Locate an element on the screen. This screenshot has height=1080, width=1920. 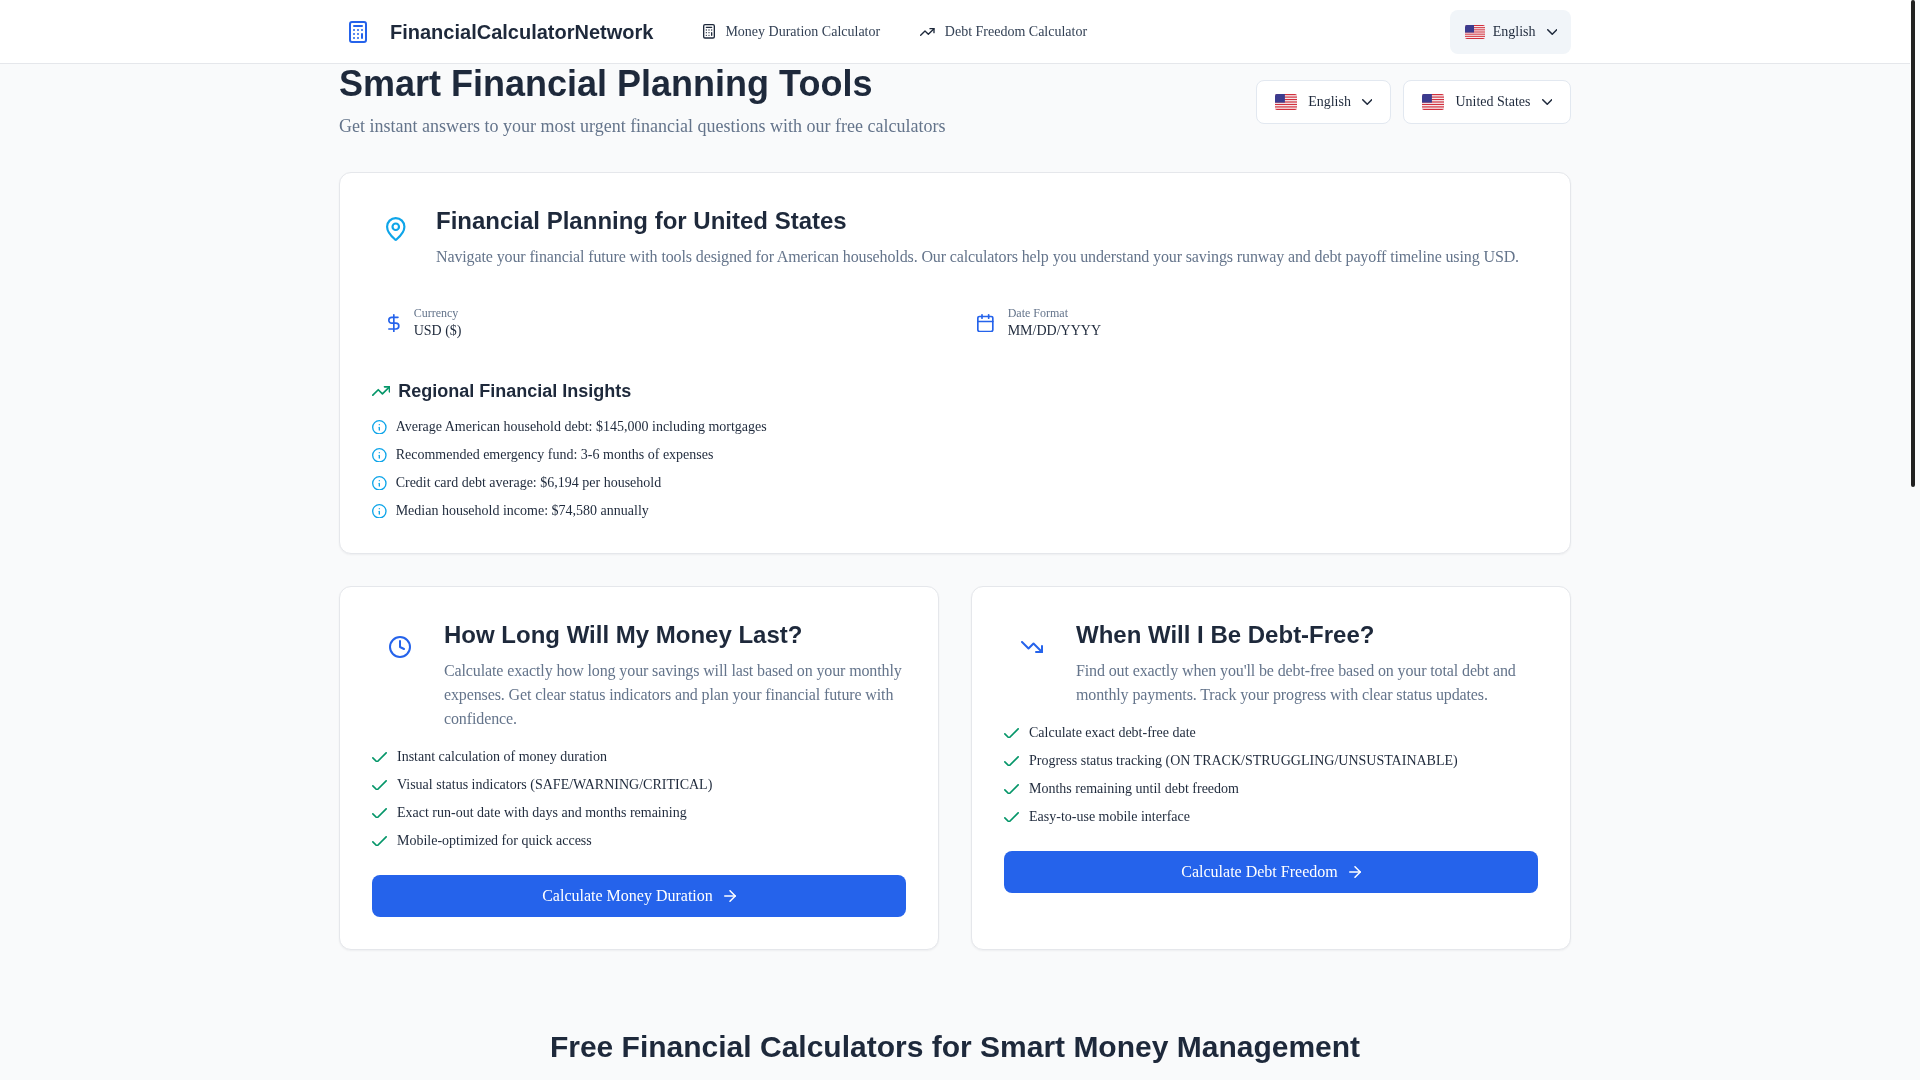
feature-text: Calculate exact debt-free date is located at coordinates (1112, 733).